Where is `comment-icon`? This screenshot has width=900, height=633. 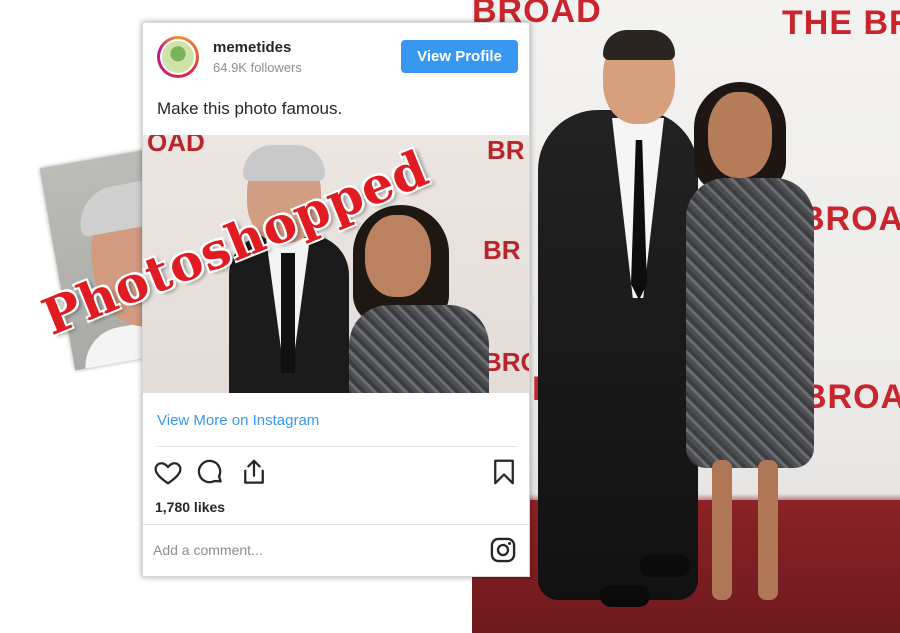
comment-icon is located at coordinates (210, 472).